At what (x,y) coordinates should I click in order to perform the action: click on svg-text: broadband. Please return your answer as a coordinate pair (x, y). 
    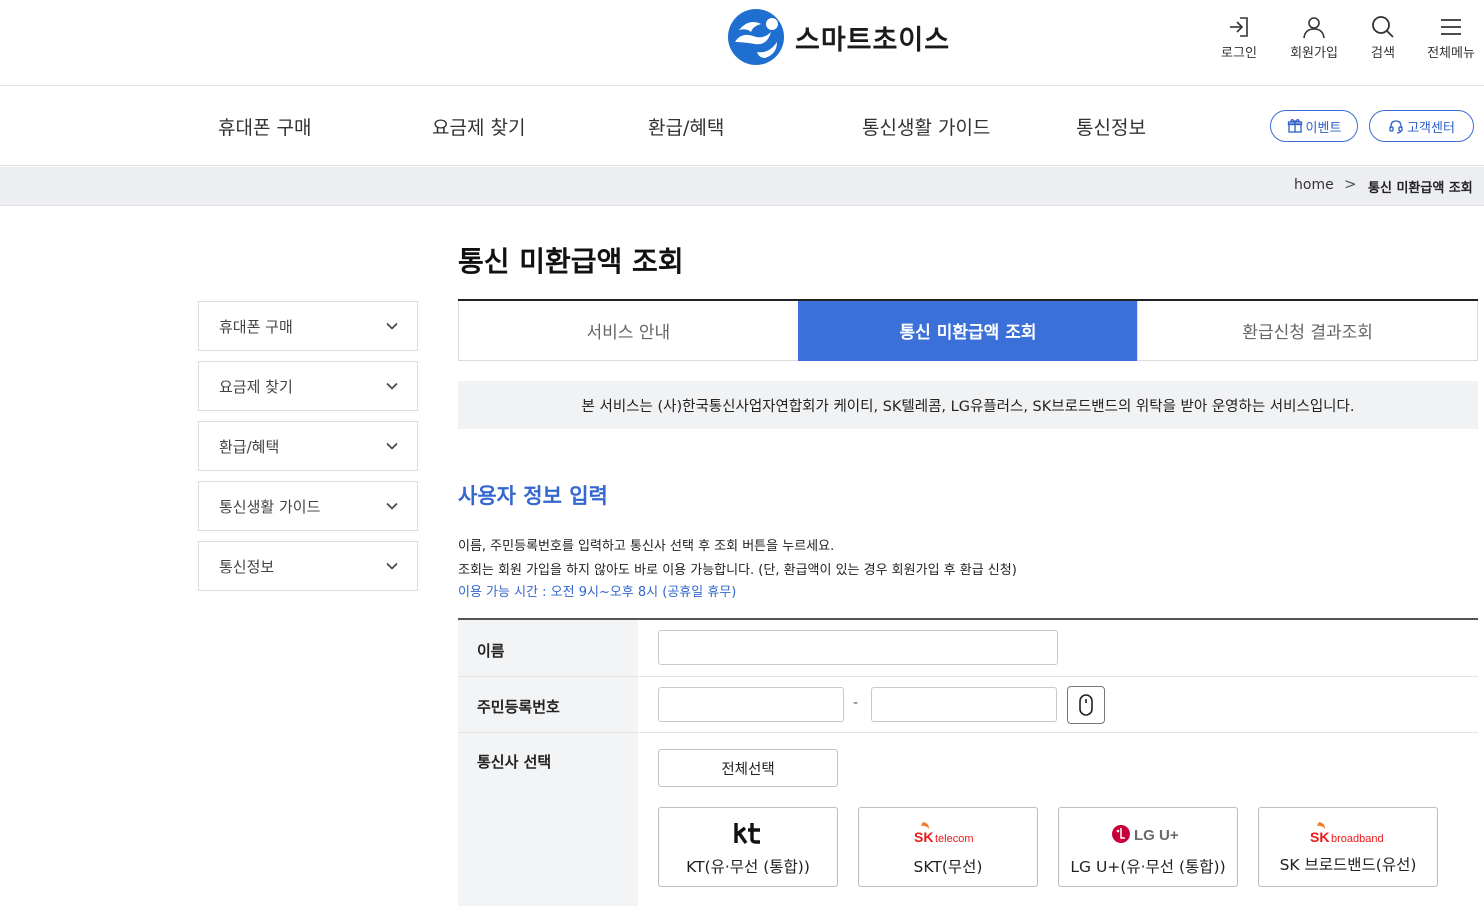
    Looking at the image, I should click on (1357, 839).